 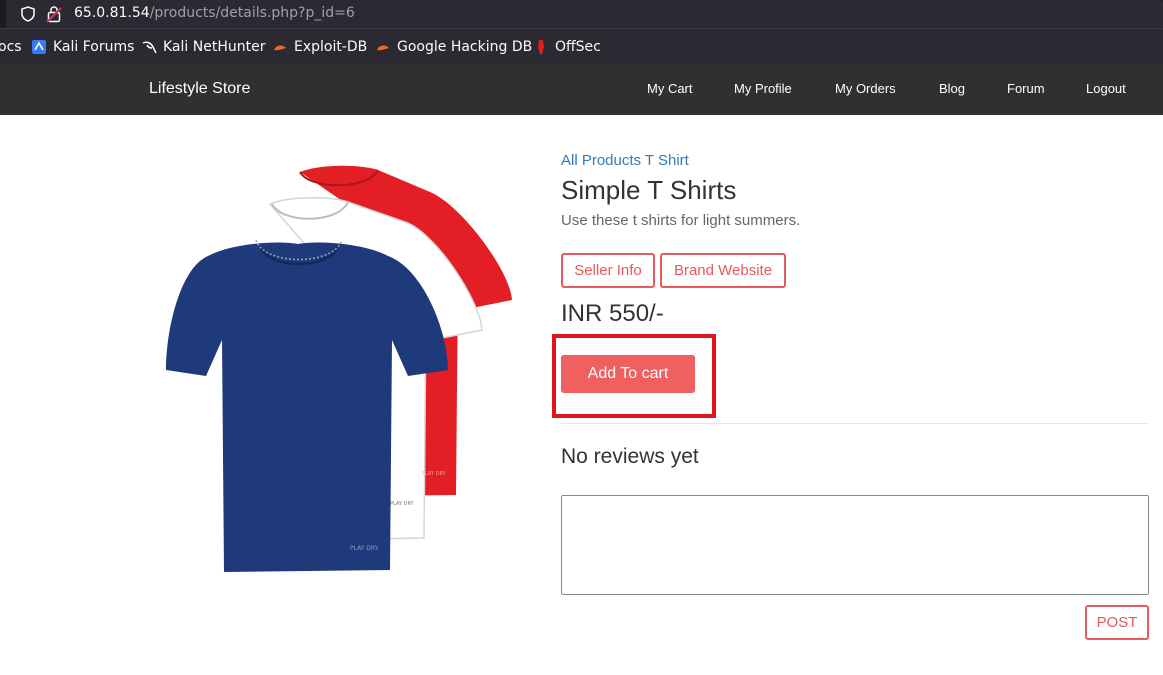 I want to click on nav-my-profile: My Profile, so click(x=763, y=88).